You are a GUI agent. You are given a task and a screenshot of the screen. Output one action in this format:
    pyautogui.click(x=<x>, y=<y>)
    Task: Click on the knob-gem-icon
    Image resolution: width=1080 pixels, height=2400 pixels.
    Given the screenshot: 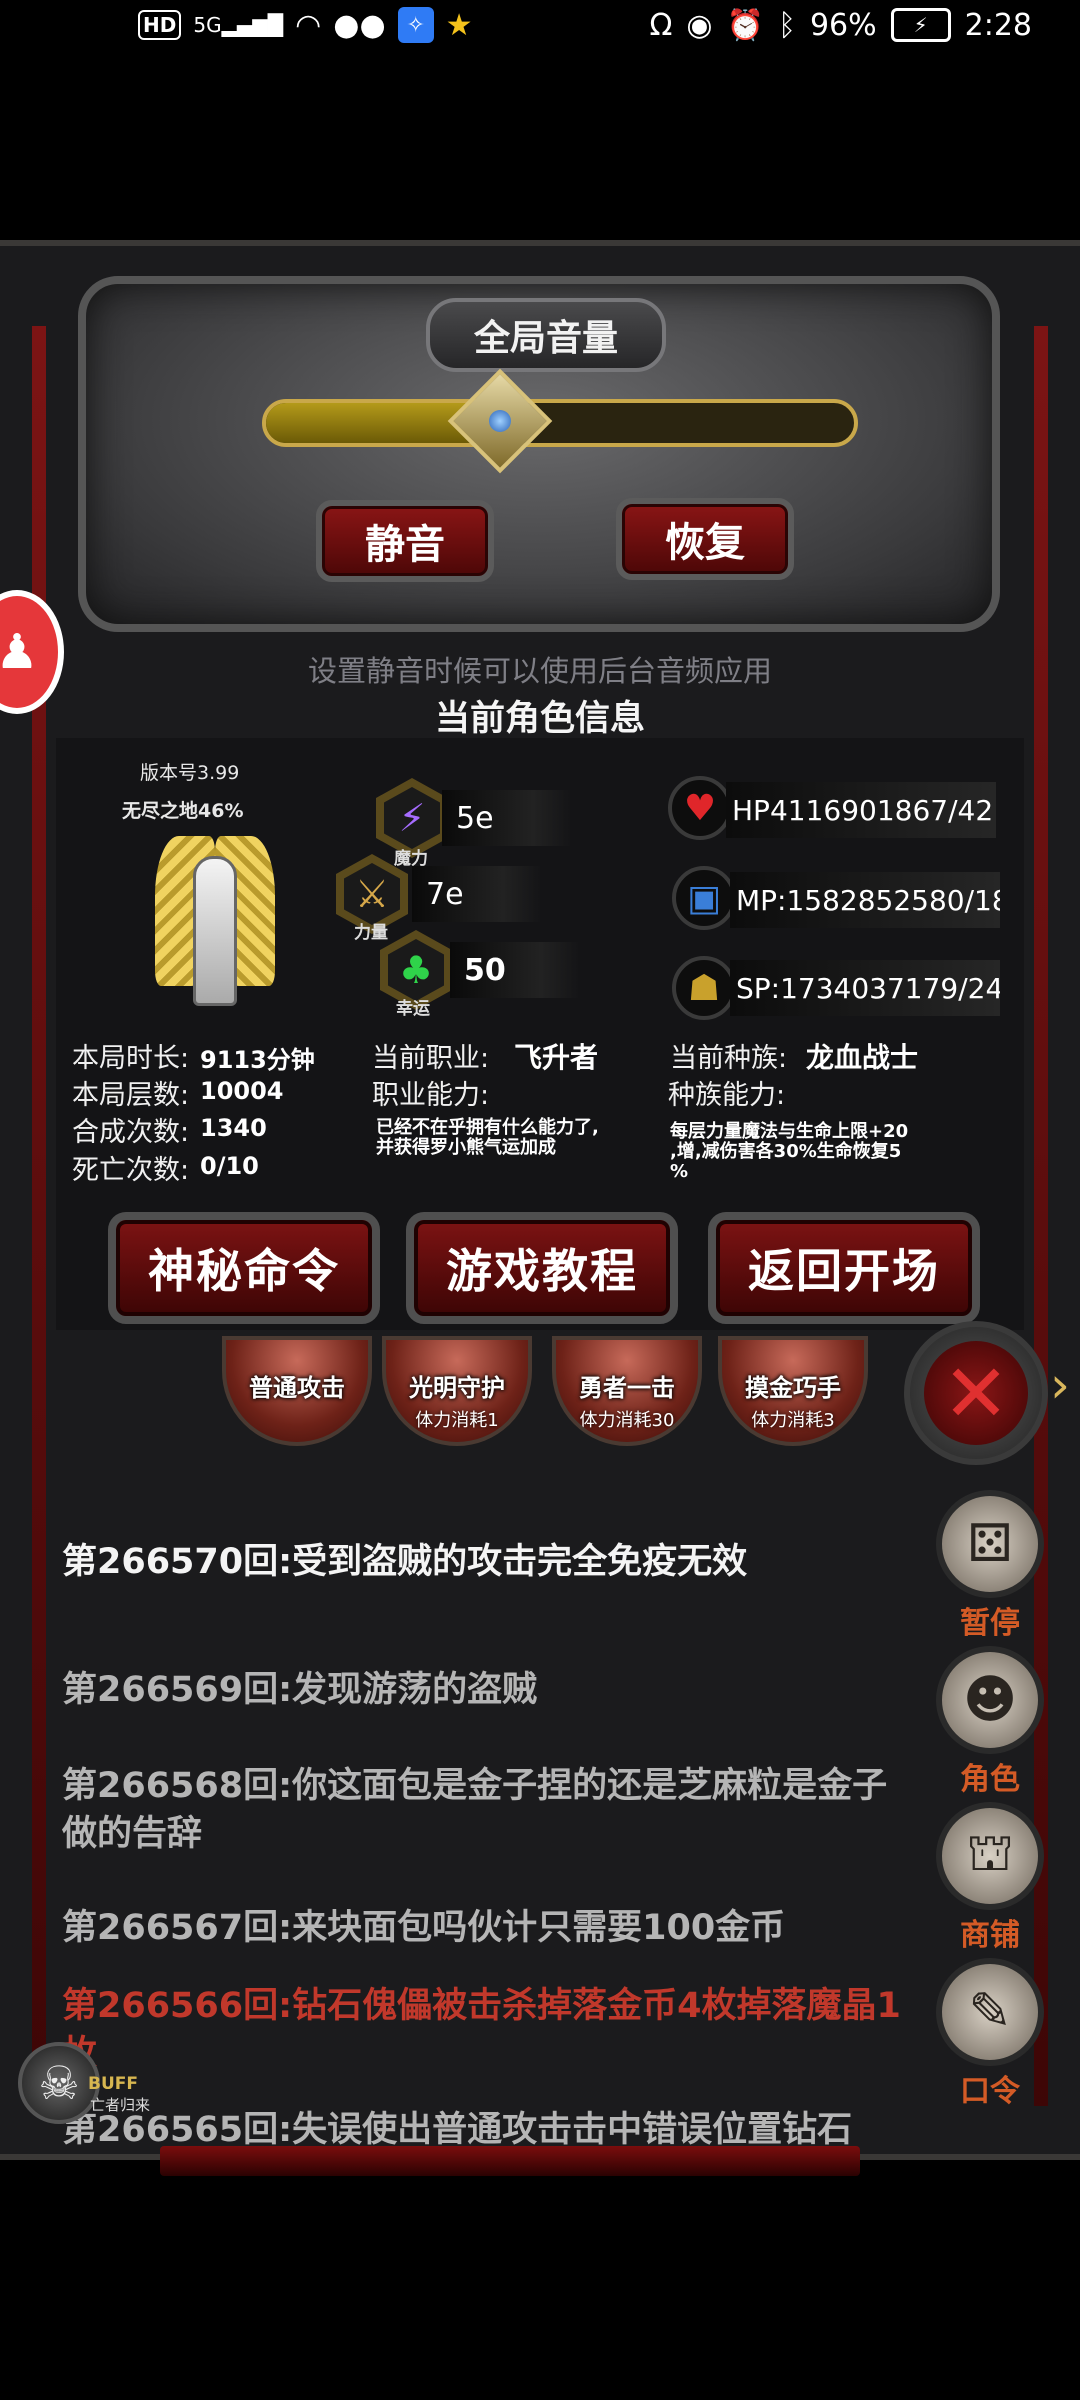 What is the action you would take?
    pyautogui.click(x=500, y=421)
    